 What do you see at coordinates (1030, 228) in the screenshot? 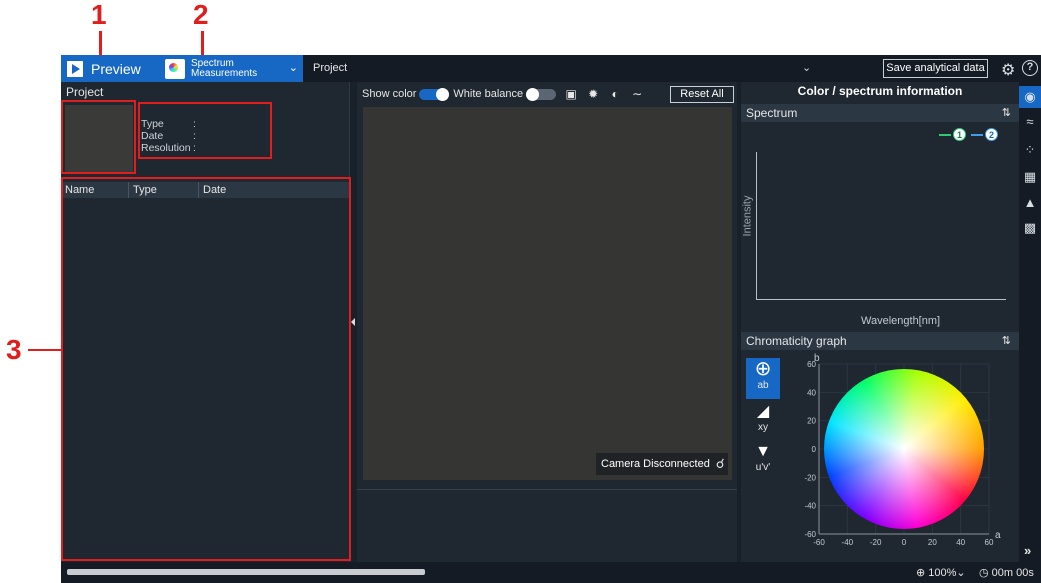
I see `layout-icon: ▩` at bounding box center [1030, 228].